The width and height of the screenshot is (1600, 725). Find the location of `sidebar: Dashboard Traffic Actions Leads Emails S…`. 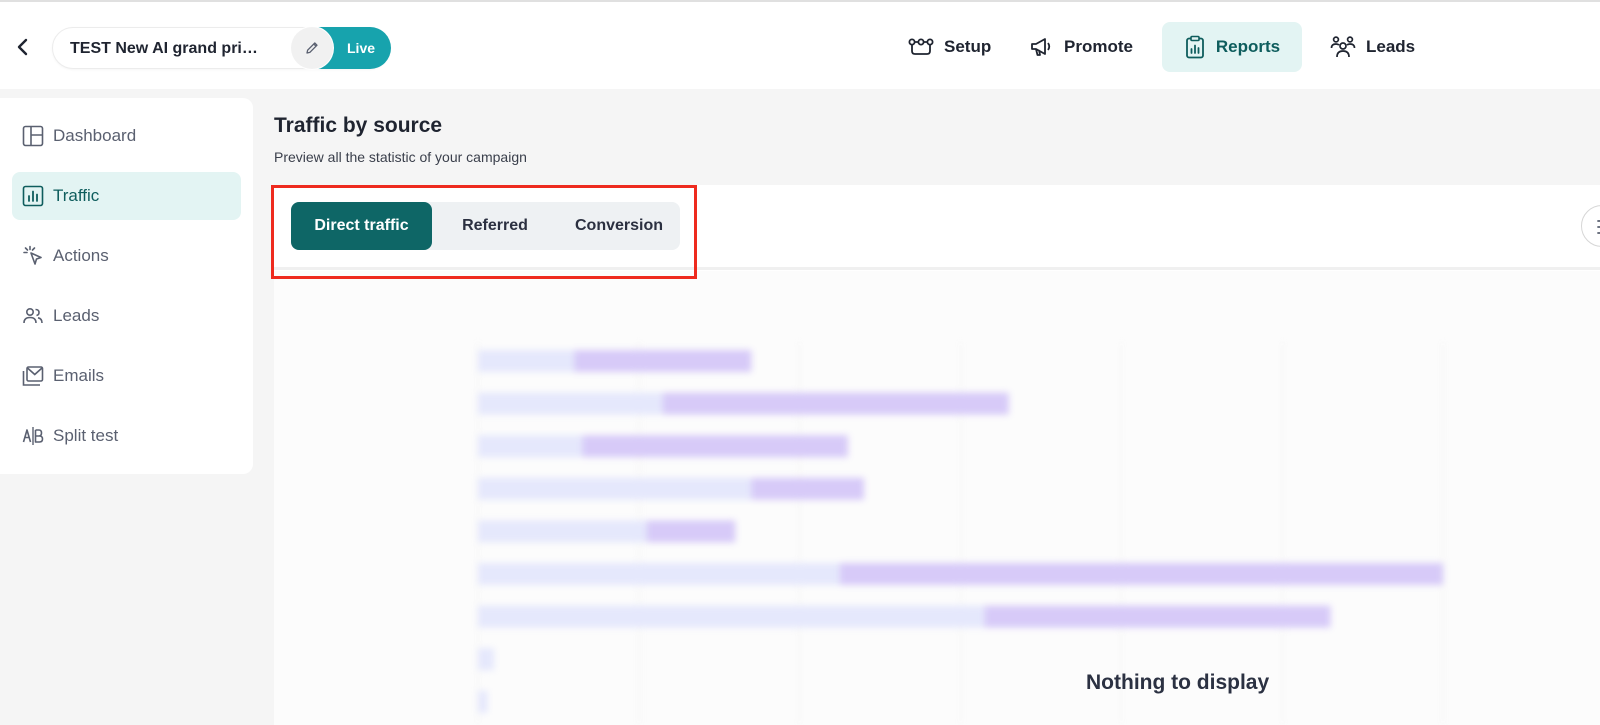

sidebar: Dashboard Traffic Actions Leads Emails S… is located at coordinates (126, 286).